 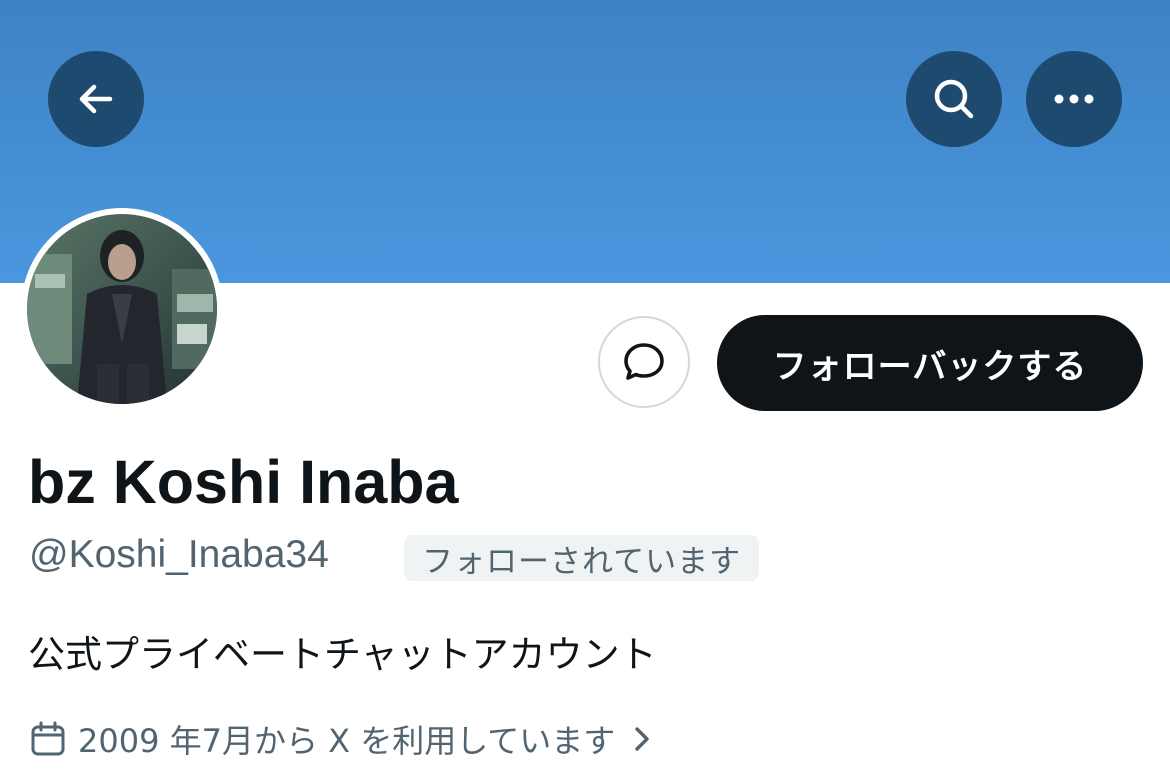 What do you see at coordinates (642, 739) in the screenshot?
I see `chevron-right-icon` at bounding box center [642, 739].